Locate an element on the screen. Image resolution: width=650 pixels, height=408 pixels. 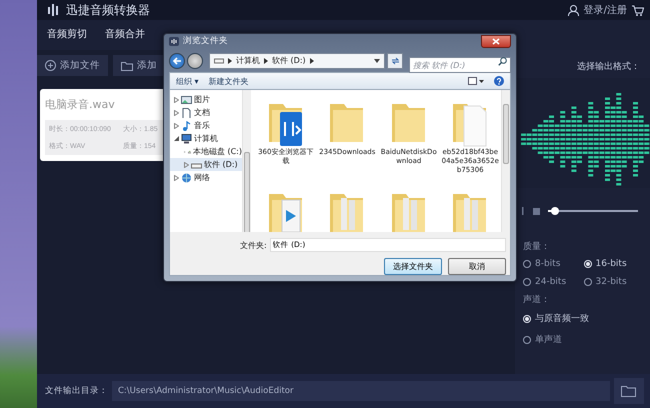
forward-button is located at coordinates (195, 60).